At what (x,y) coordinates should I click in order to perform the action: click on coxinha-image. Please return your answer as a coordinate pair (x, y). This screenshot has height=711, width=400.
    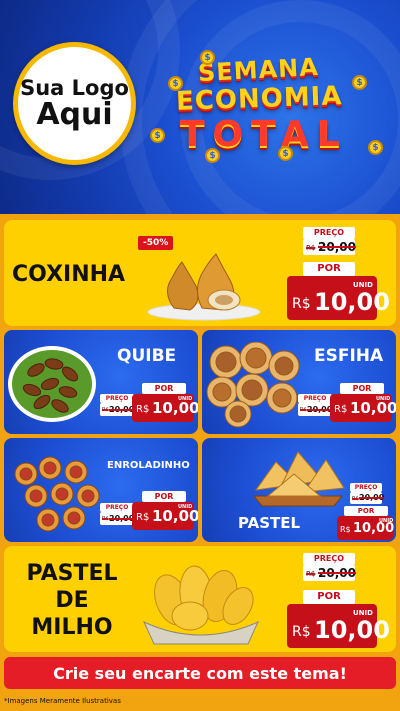
    Looking at the image, I should click on (204, 287).